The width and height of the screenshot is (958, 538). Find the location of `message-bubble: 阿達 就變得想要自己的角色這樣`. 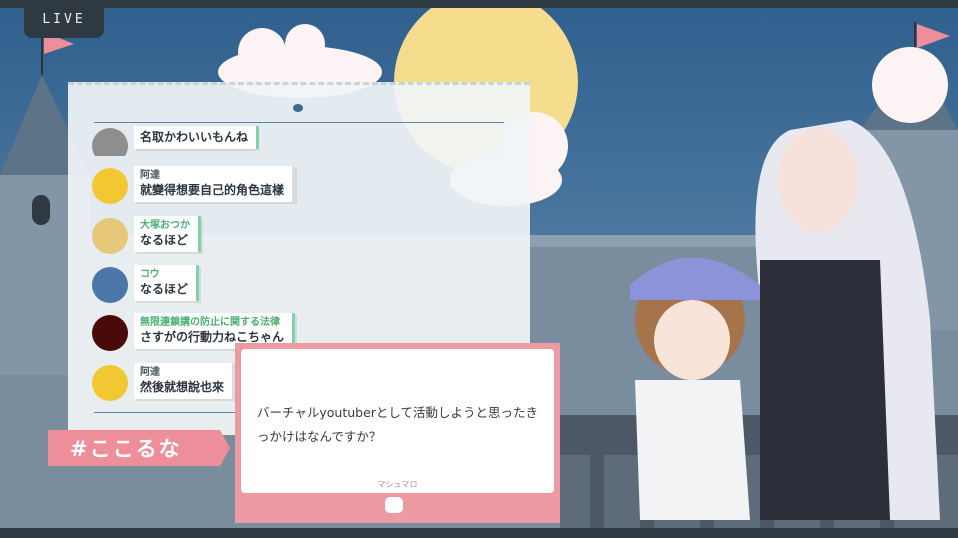

message-bubble: 阿達 就變得想要自己的角色這樣 is located at coordinates (215, 184).